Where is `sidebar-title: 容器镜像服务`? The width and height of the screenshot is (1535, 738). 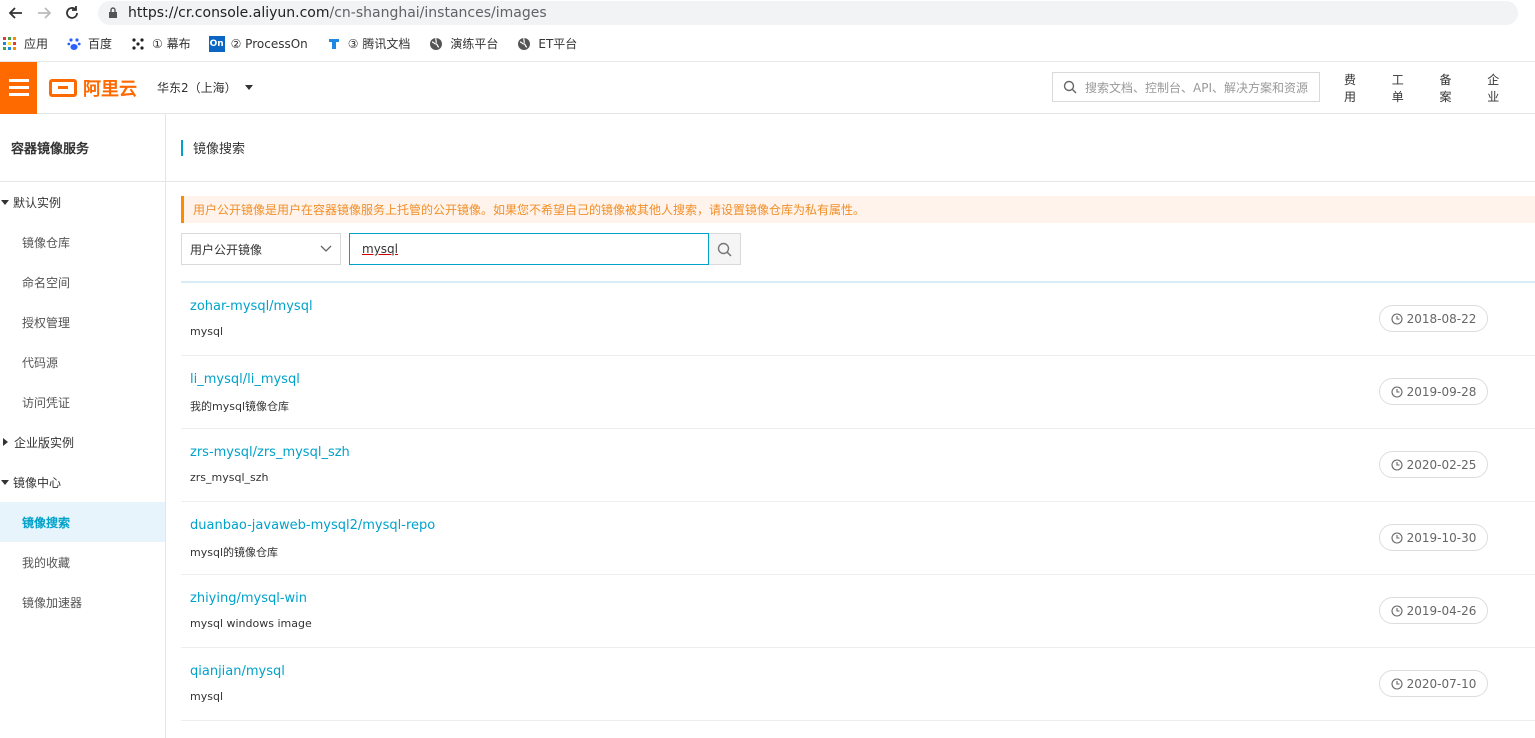 sidebar-title: 容器镜像服务 is located at coordinates (82, 148).